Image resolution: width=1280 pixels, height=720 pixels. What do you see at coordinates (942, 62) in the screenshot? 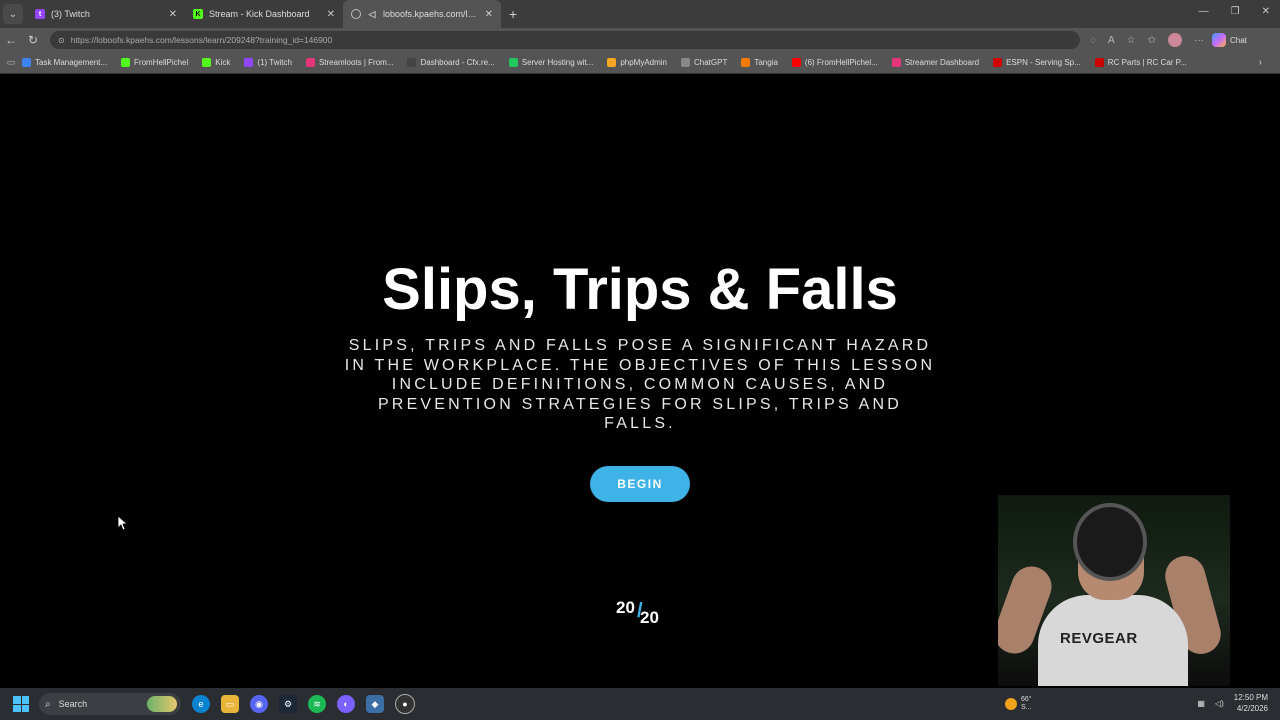
I see `bookmark-label: Streamer Dashboard` at bounding box center [942, 62].